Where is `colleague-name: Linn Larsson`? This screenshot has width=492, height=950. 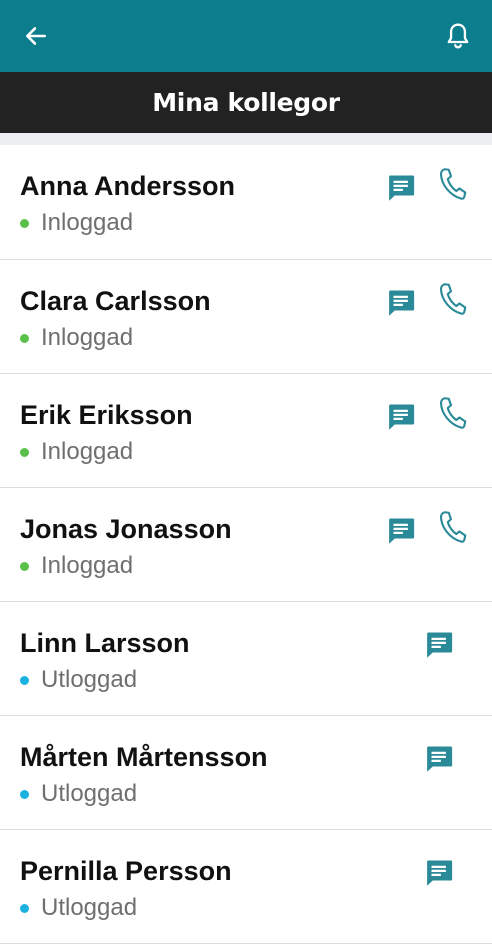 colleague-name: Linn Larsson is located at coordinates (105, 643).